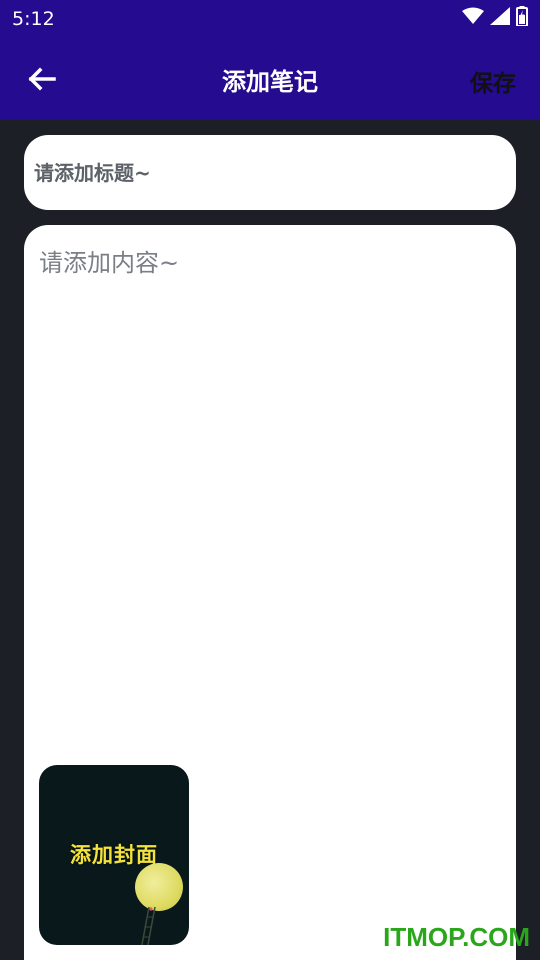 Image resolution: width=540 pixels, height=960 pixels. What do you see at coordinates (159, 887) in the screenshot?
I see `moon-icon` at bounding box center [159, 887].